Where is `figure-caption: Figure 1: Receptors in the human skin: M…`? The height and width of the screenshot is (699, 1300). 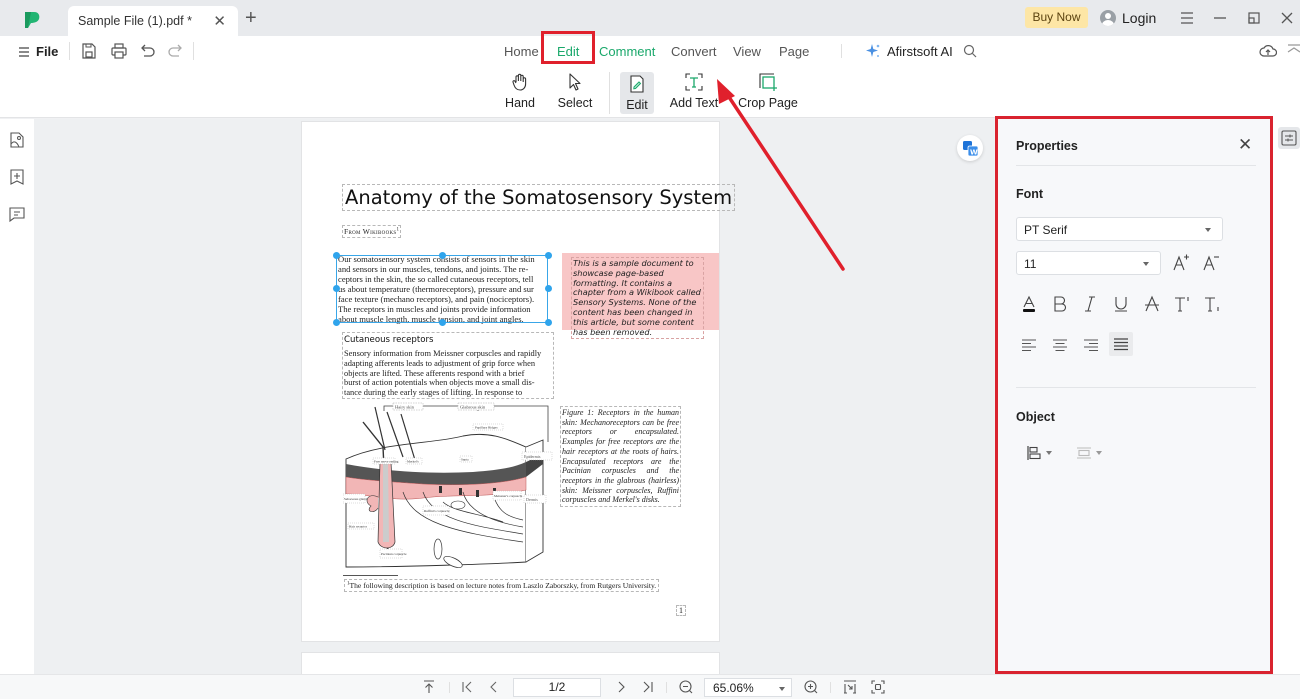 figure-caption: Figure 1: Receptors in the human skin: M… is located at coordinates (620, 457).